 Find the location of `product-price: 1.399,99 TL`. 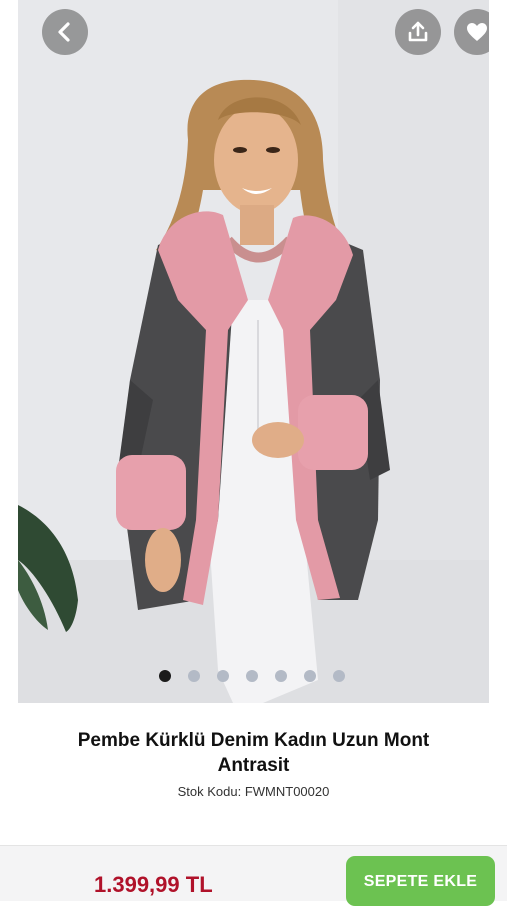

product-price: 1.399,99 TL is located at coordinates (153, 884).